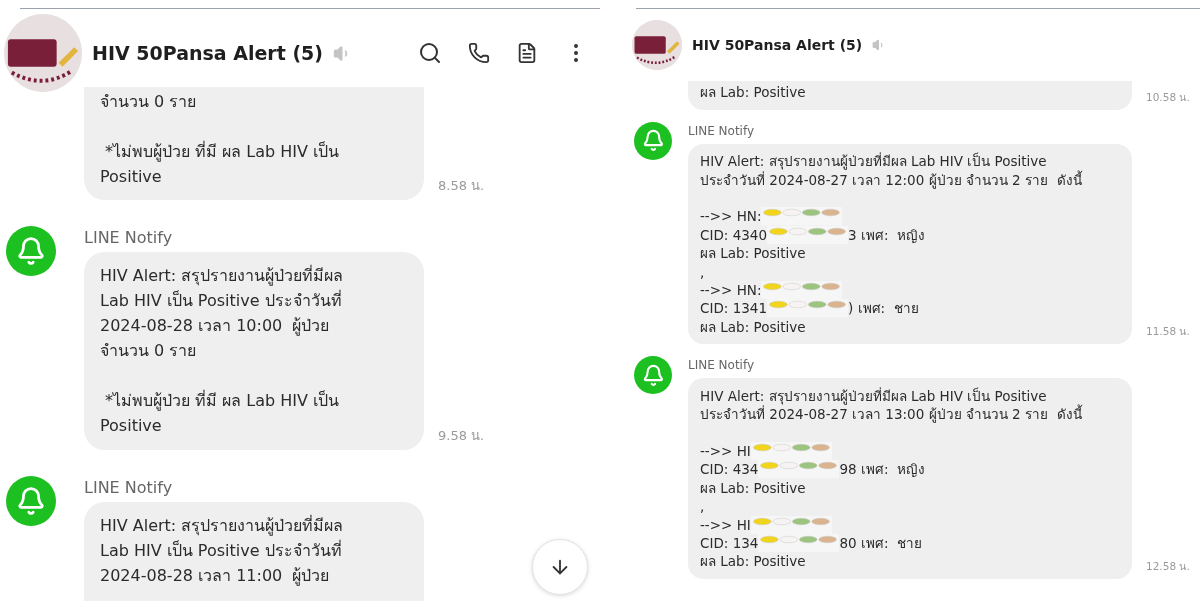 This screenshot has width=1204, height=601. What do you see at coordinates (215, 576) in the screenshot?
I see `message-text: 2024-08-28 เวลา 11:00 ผู้ป่วย` at bounding box center [215, 576].